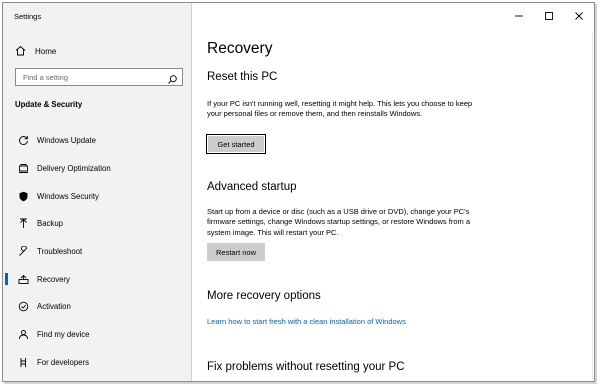 This screenshot has width=600, height=386. I want to click on sidebar-item-label: Windows Update, so click(66, 141).